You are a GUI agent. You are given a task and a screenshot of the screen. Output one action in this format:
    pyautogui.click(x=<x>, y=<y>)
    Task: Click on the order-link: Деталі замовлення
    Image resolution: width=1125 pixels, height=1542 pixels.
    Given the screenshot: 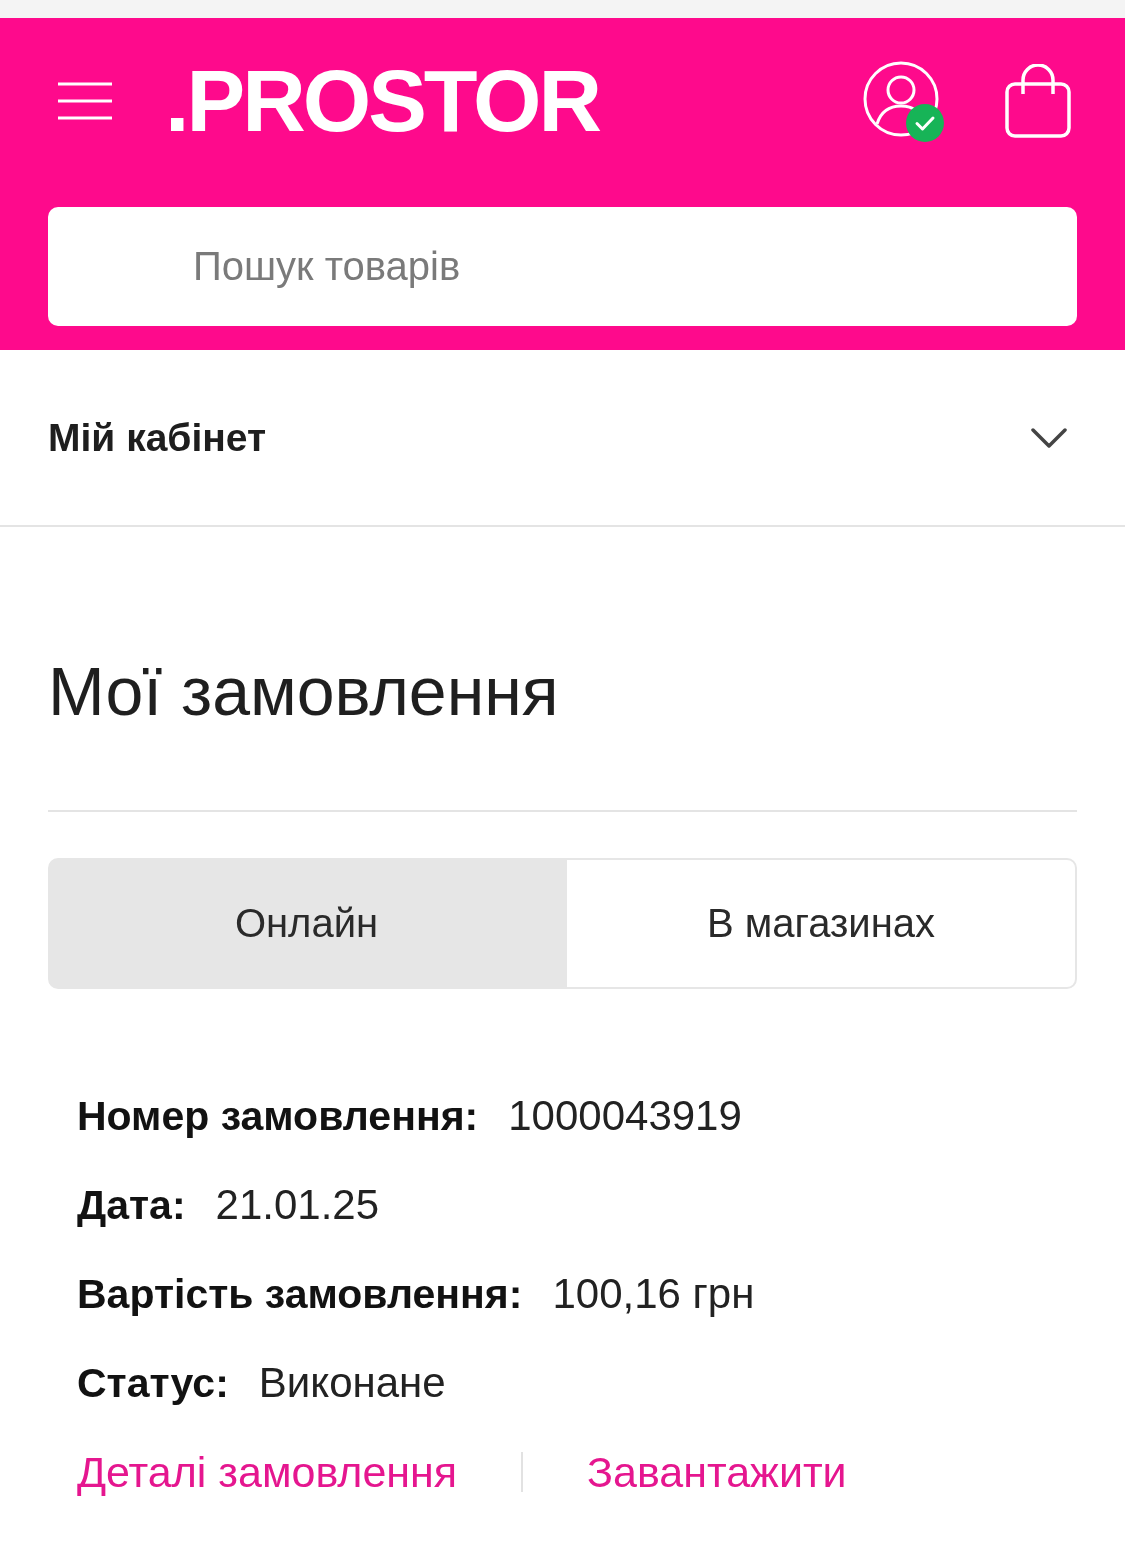 What is the action you would take?
    pyautogui.click(x=267, y=1472)
    